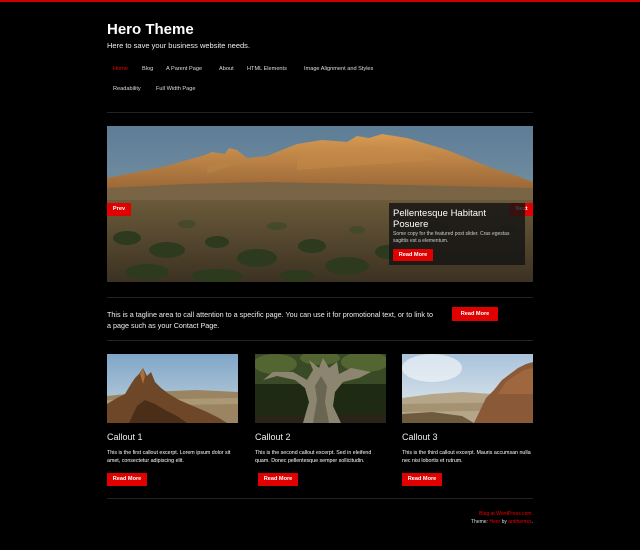  I want to click on nav-item-image-alignment: Image Alignment and Styles, so click(338, 69).